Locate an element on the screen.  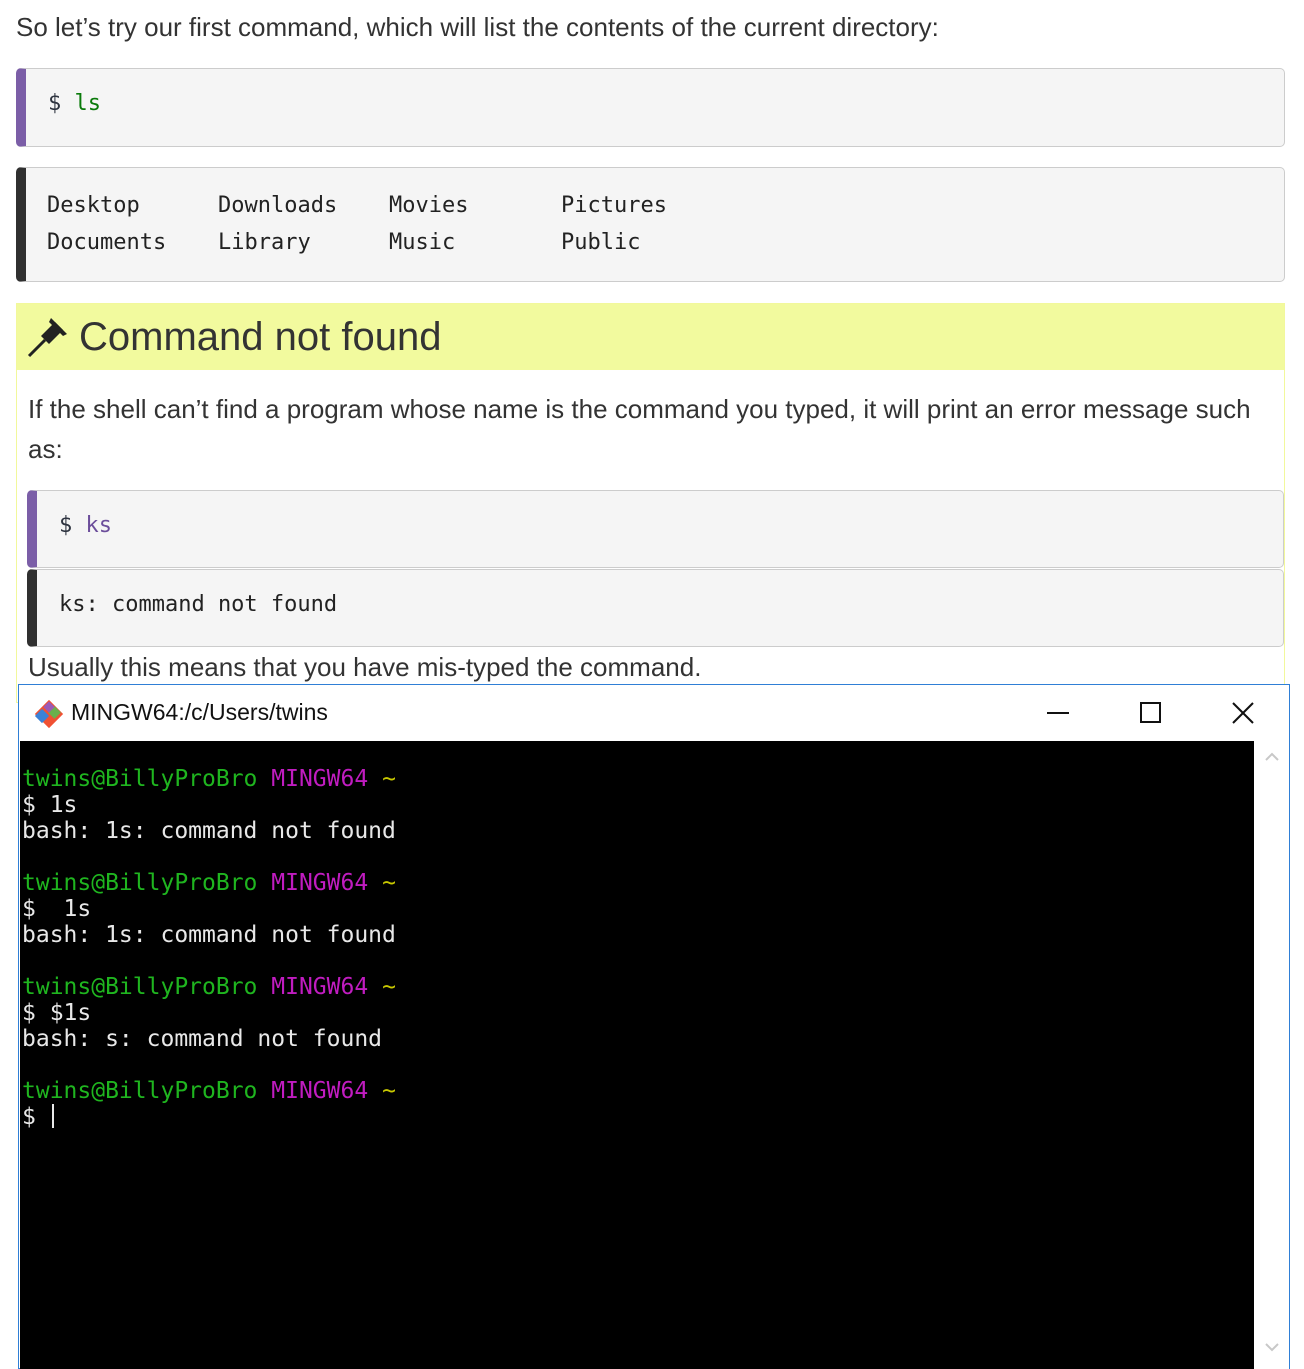
text-cursor is located at coordinates (52, 1116).